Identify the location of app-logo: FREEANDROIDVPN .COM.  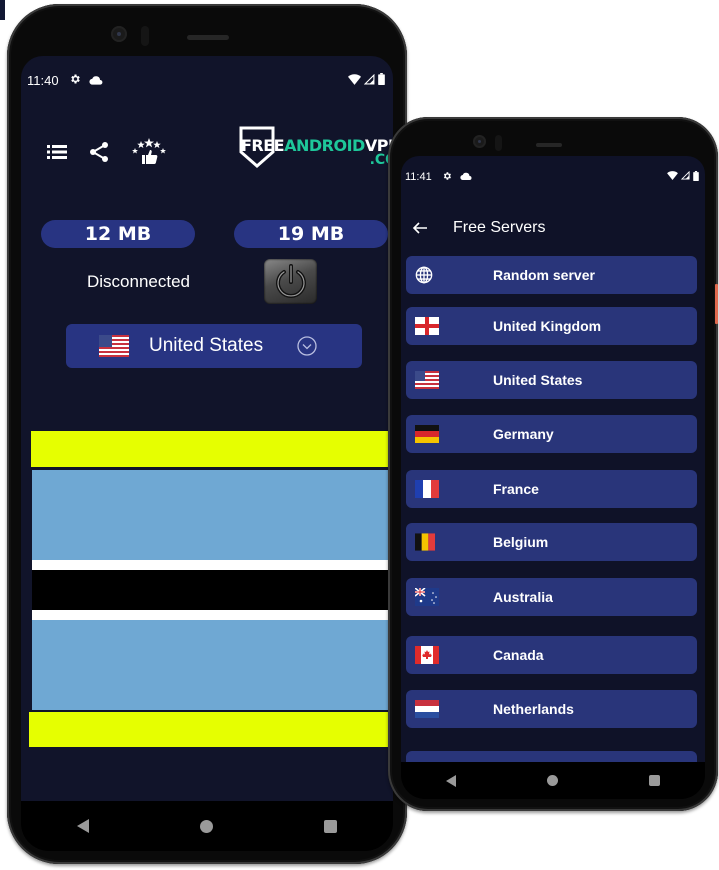
(316, 148).